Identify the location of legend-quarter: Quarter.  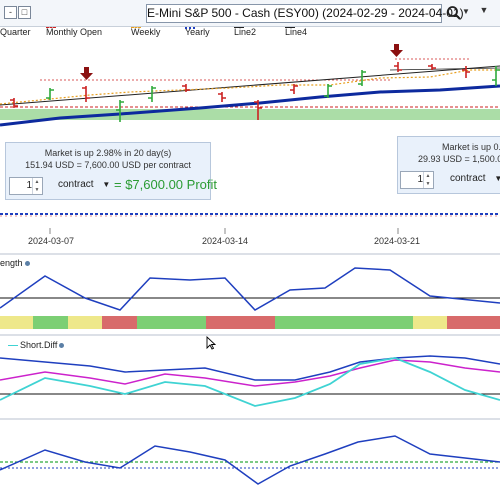
(15, 32).